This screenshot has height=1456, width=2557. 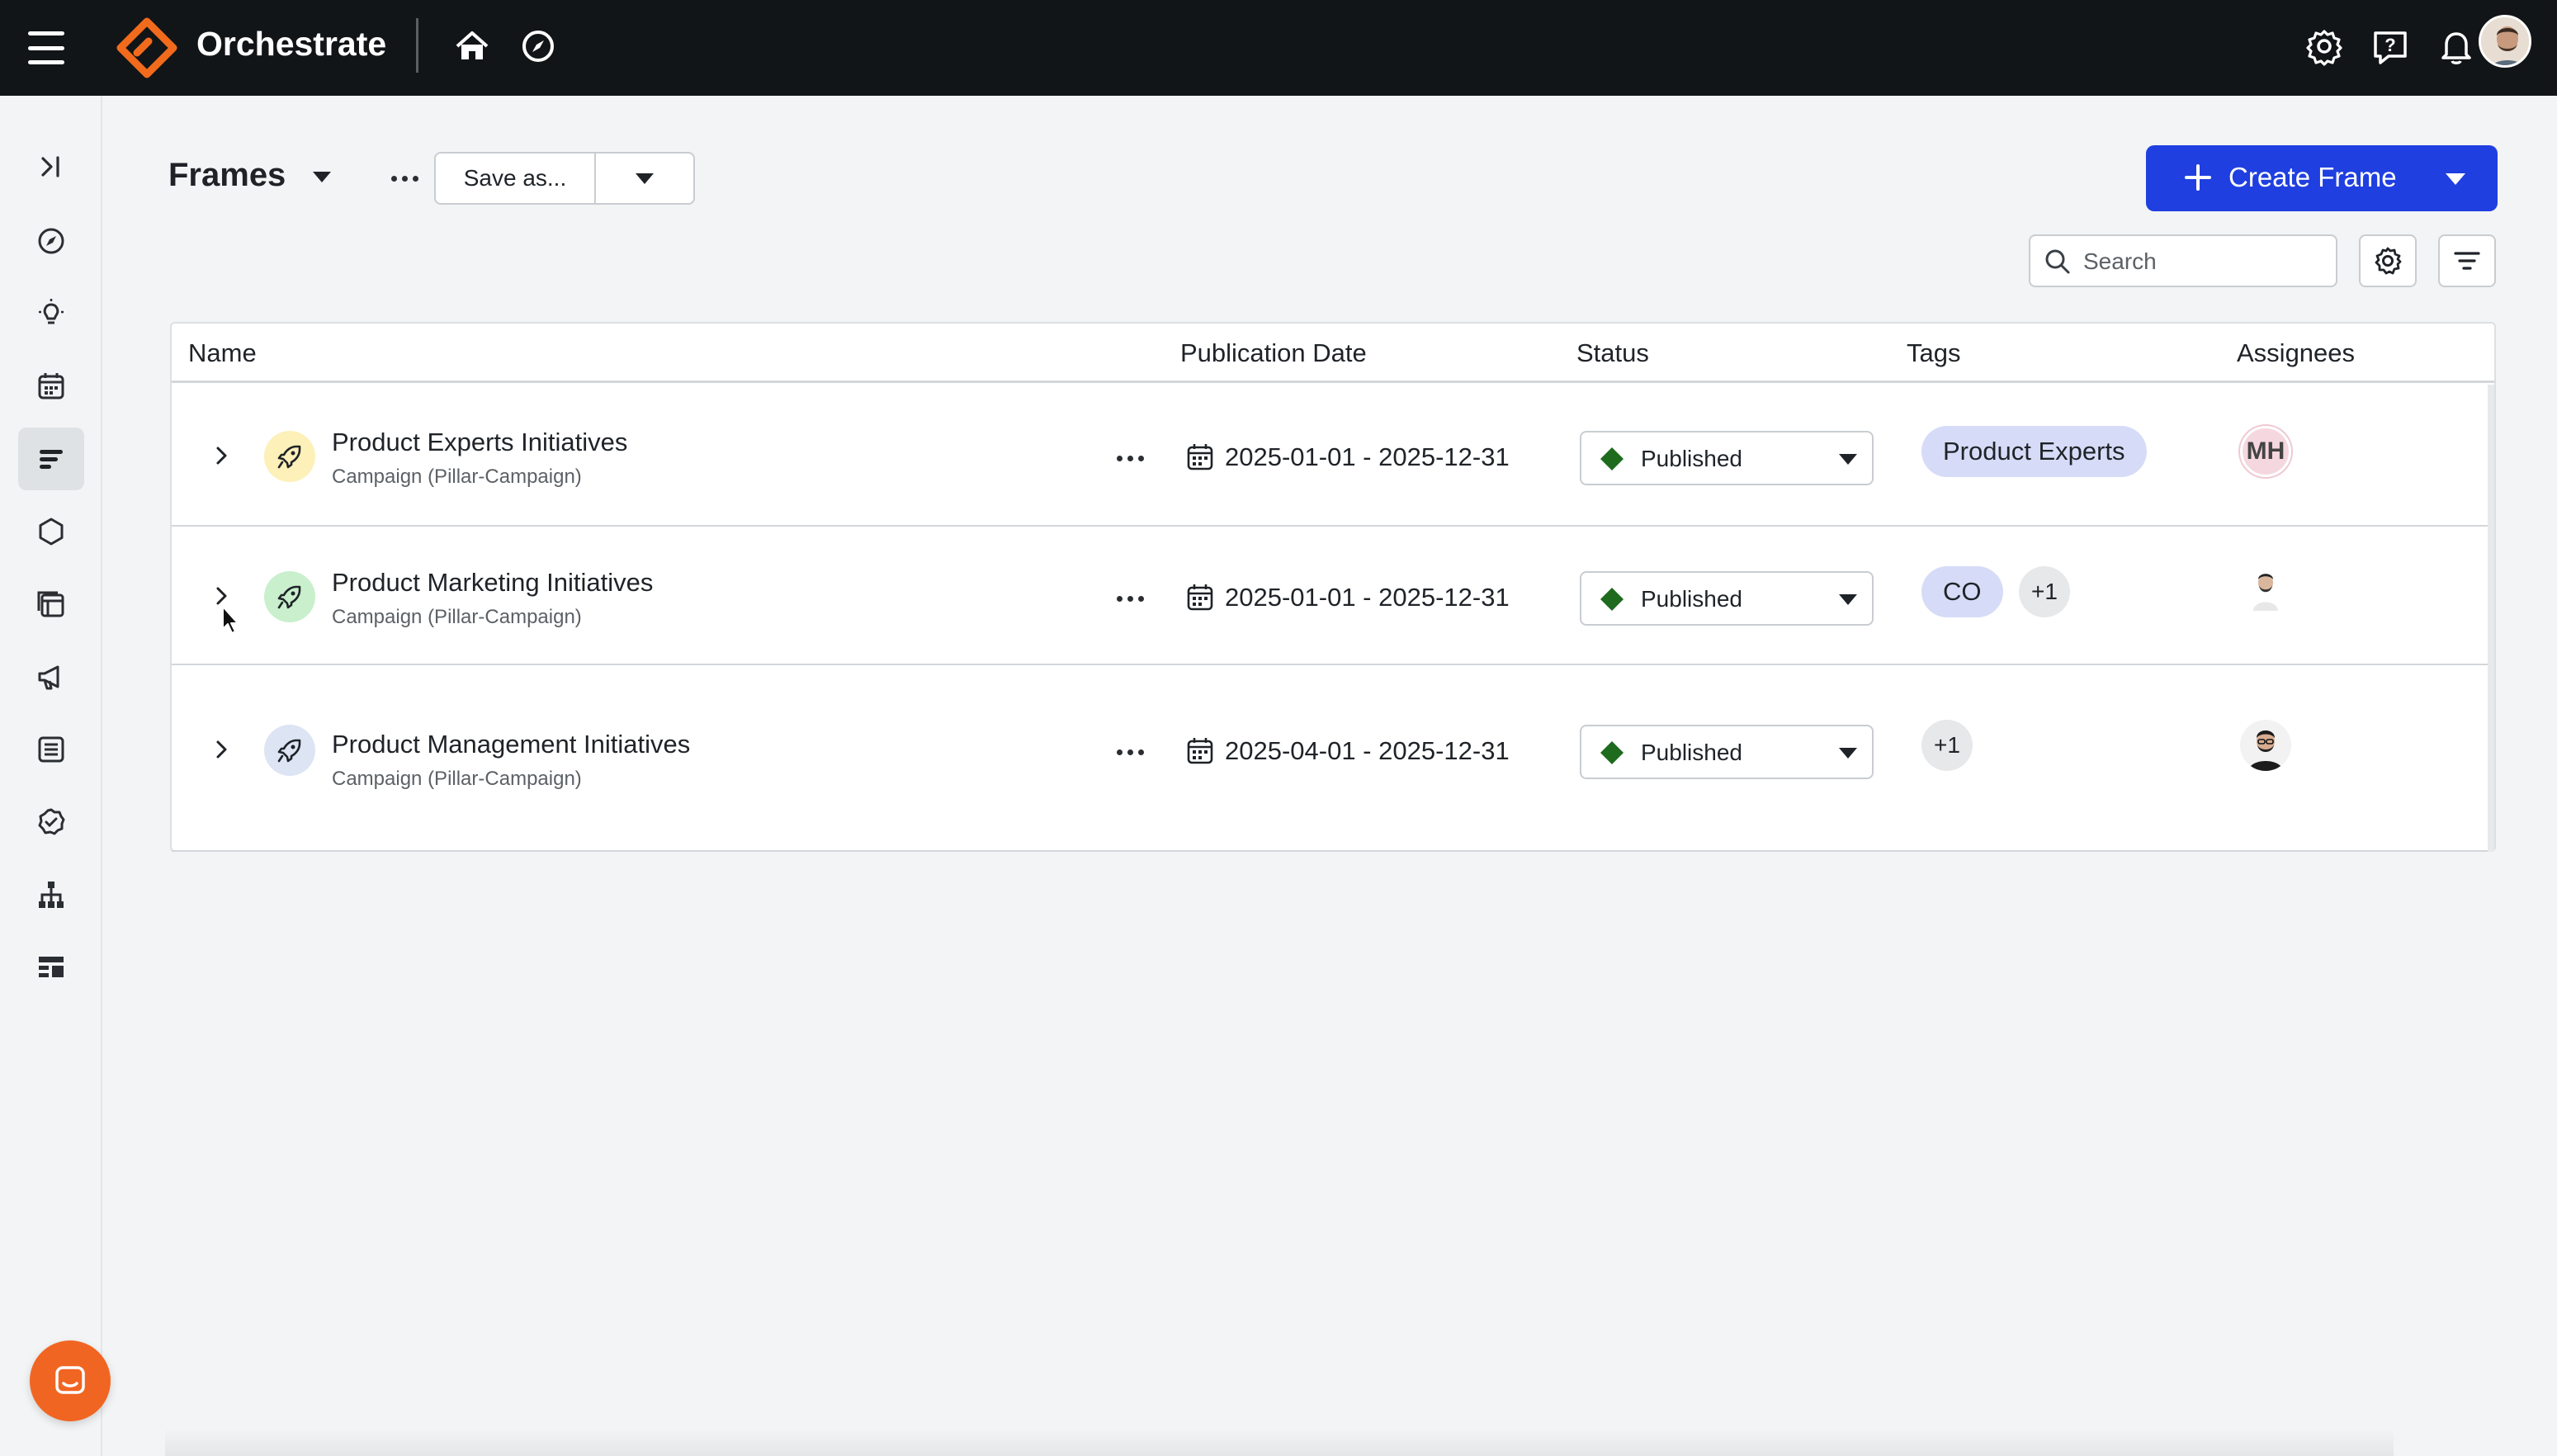 What do you see at coordinates (1367, 750) in the screenshot?
I see `publication-date: 2025-04-01 - 2025-12-31` at bounding box center [1367, 750].